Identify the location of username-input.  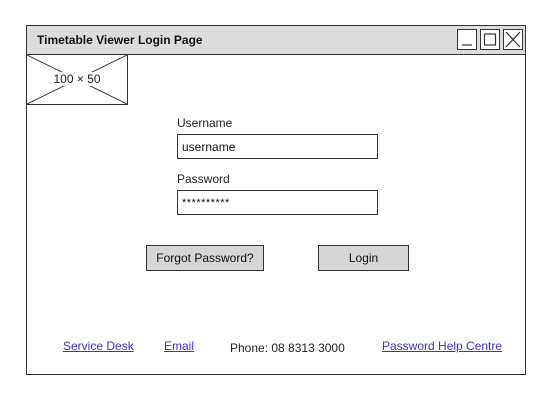
(277, 146).